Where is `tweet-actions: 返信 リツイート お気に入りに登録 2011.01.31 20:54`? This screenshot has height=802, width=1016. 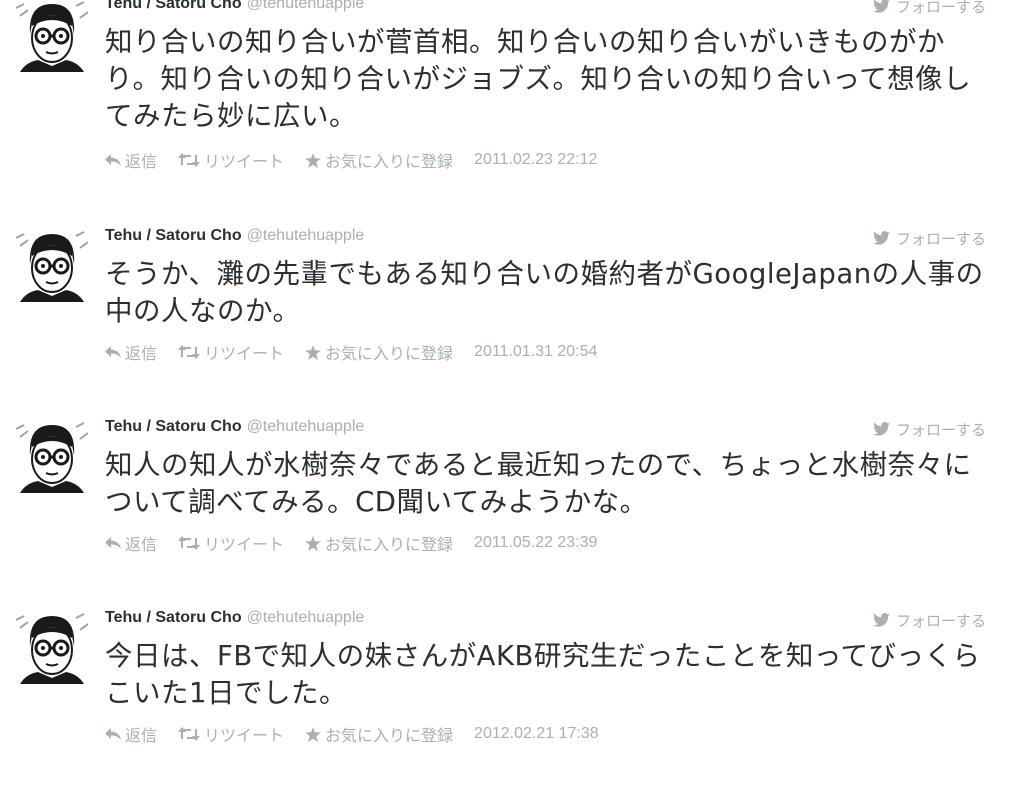 tweet-actions: 返信 リツイート お気に入りに登録 2011.01.31 20:54 is located at coordinates (351, 352).